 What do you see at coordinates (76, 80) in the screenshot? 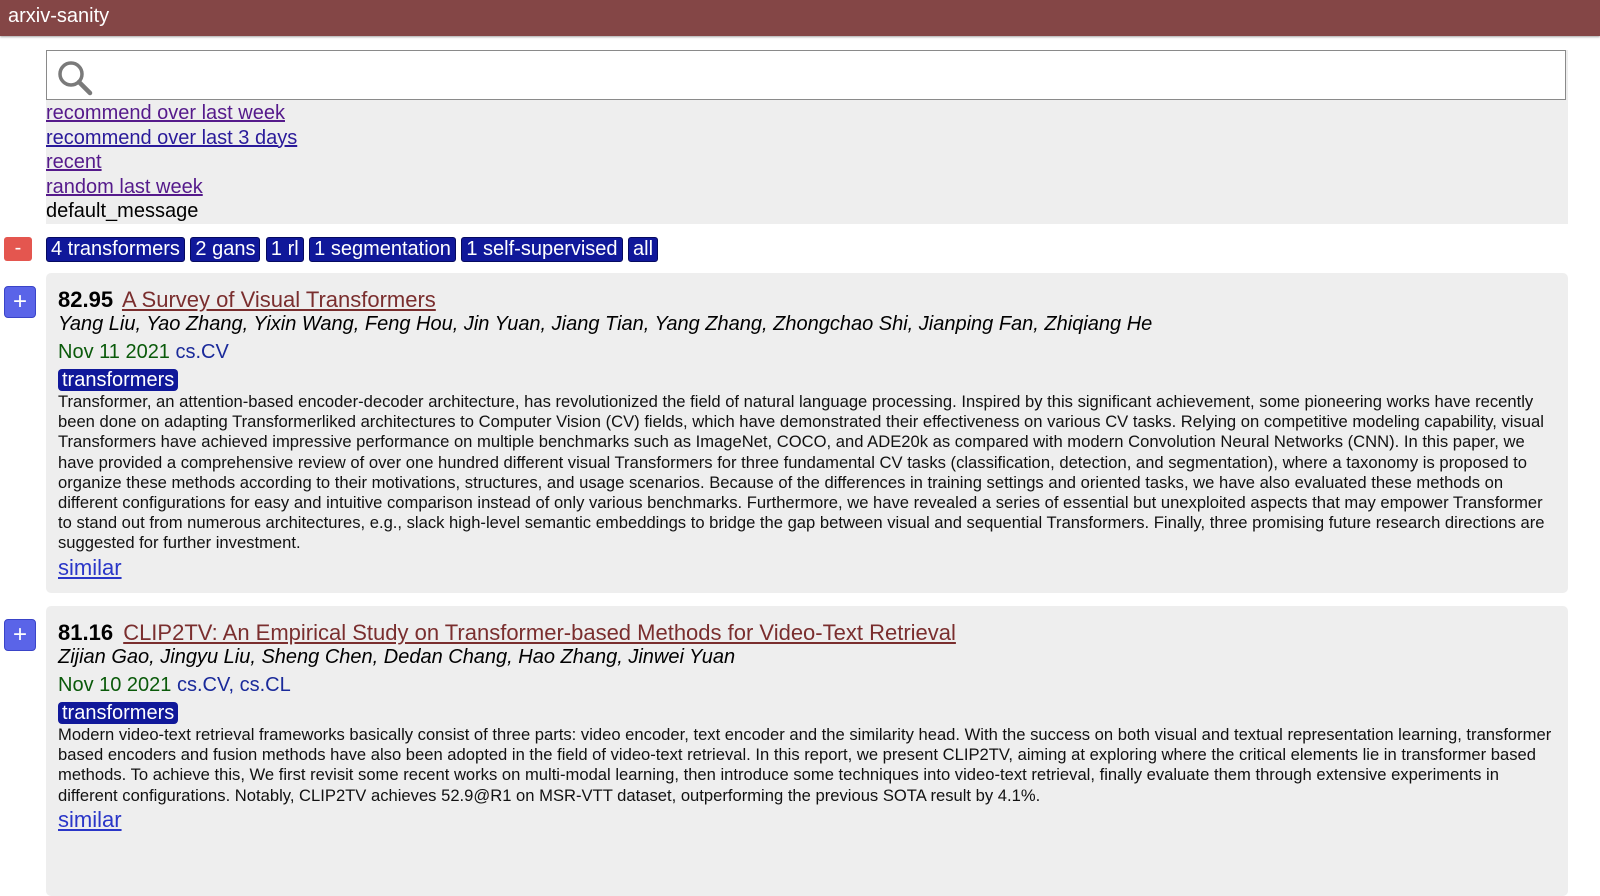
I see `search-icon` at bounding box center [76, 80].